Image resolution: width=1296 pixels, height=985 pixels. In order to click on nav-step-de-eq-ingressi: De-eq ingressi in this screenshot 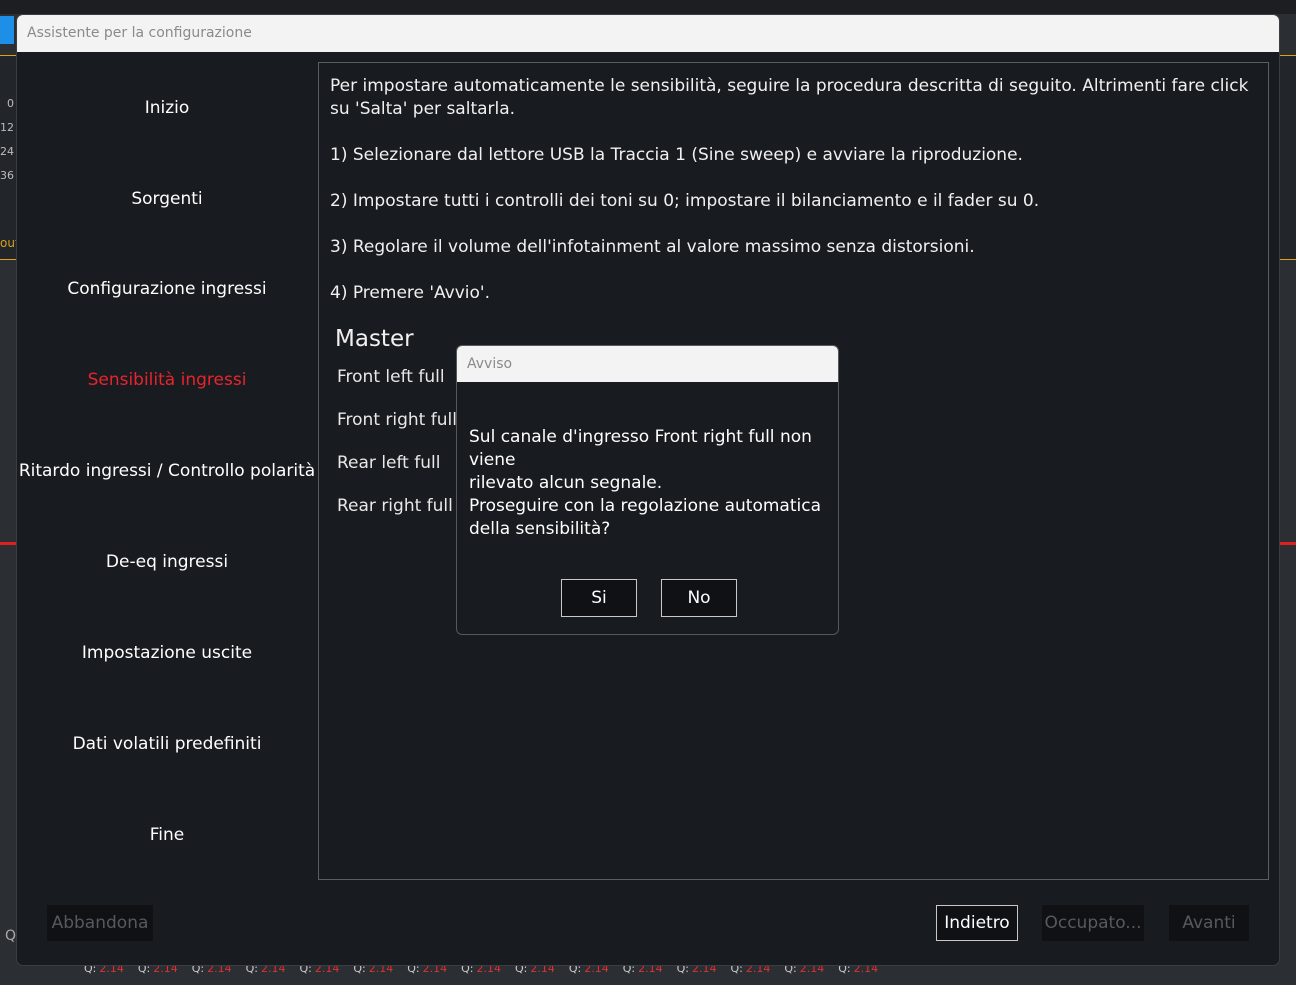, I will do `click(167, 562)`.